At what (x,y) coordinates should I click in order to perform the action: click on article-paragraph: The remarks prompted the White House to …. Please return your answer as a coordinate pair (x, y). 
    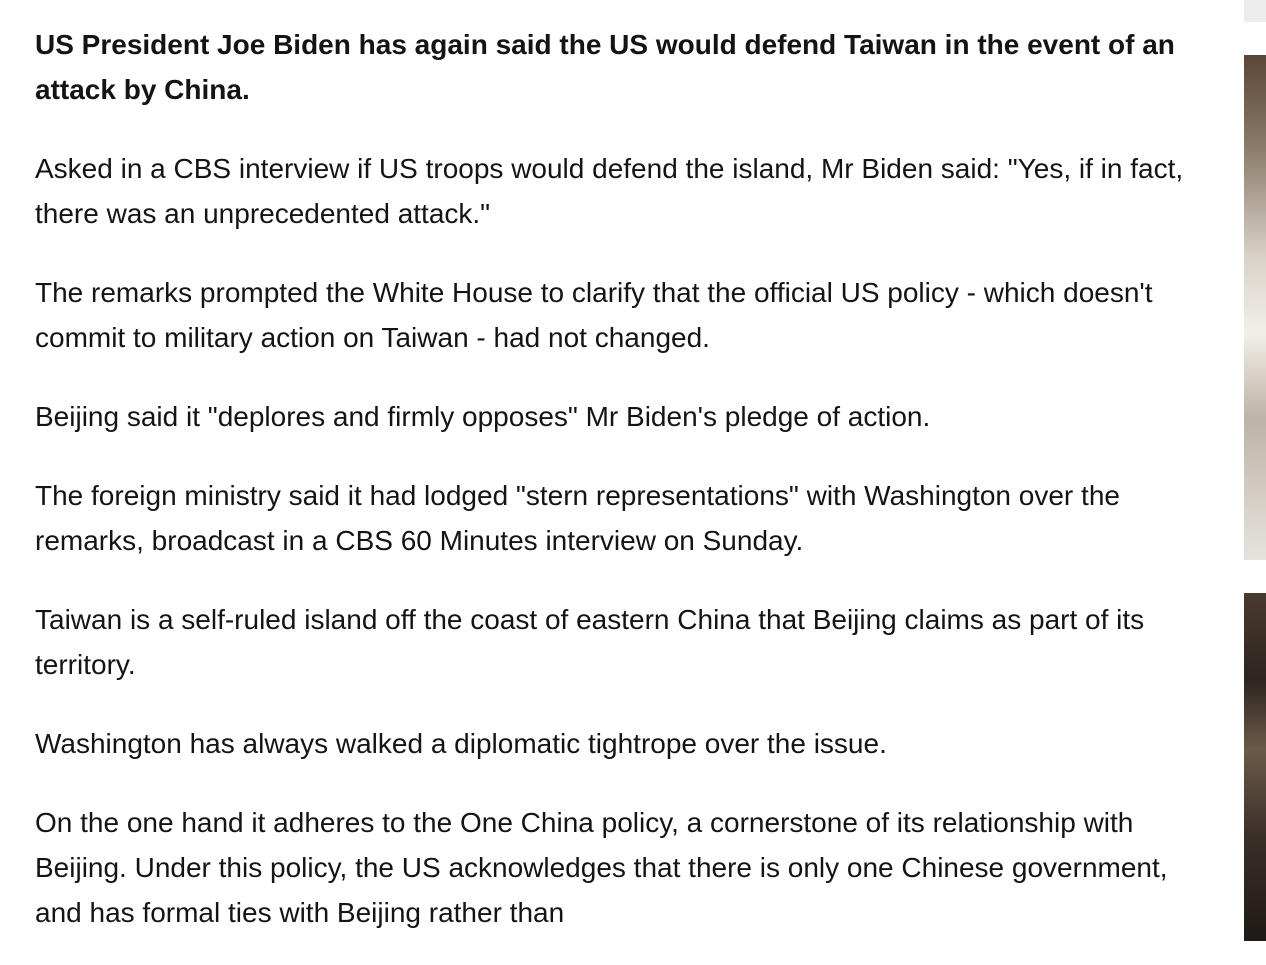
    Looking at the image, I should click on (594, 315).